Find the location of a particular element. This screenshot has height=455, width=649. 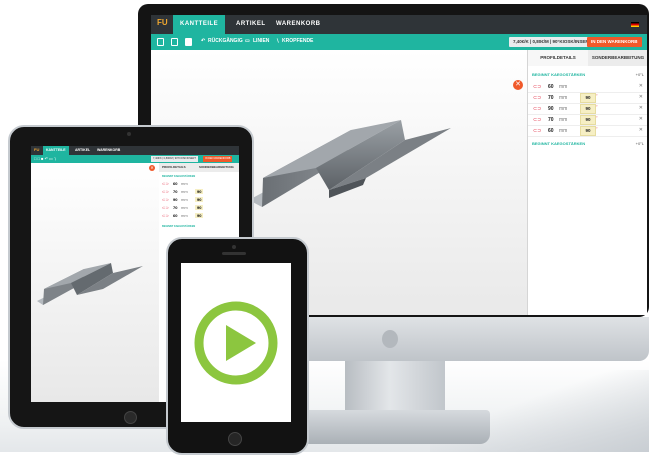

tablet-panel-tabs: PROFILDETAILS SONDERBEARBEITUNG is located at coordinates (199, 167).